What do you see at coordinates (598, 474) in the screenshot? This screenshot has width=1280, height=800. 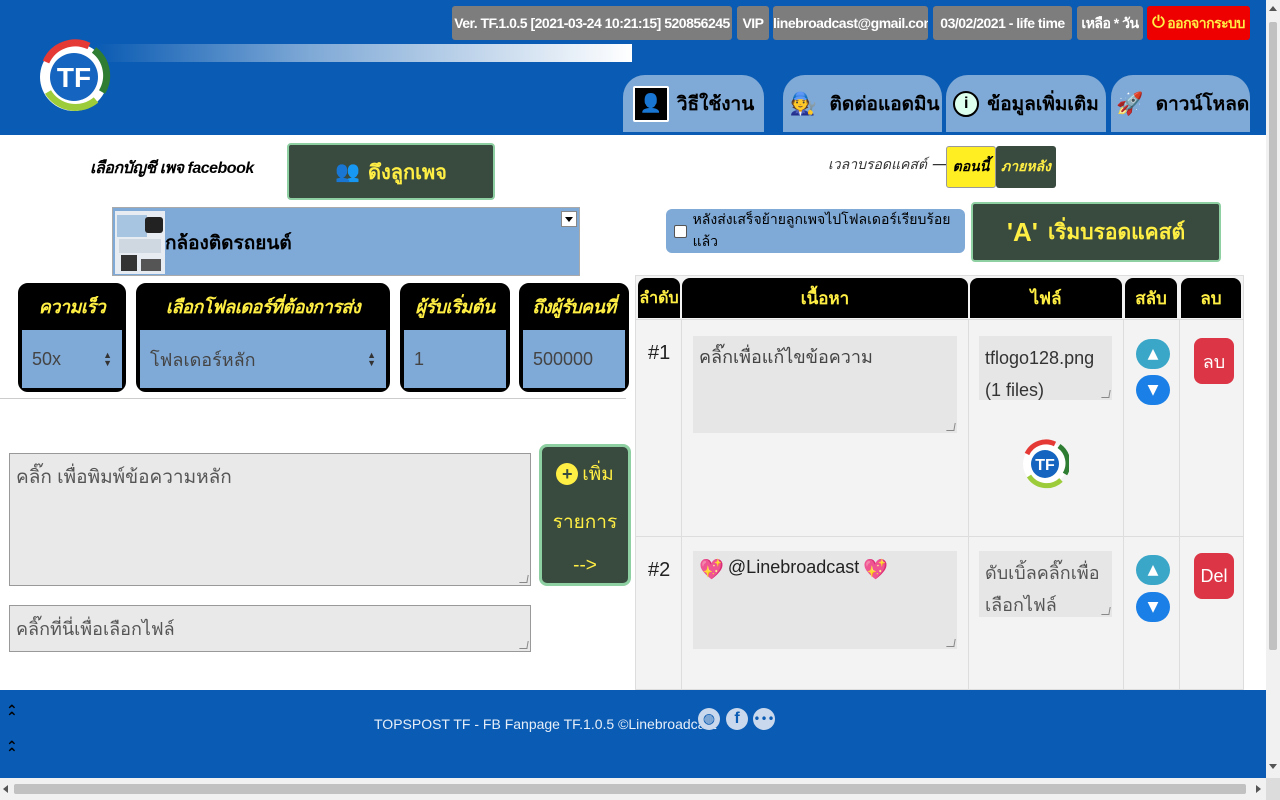 I see `add-item-line1: เพิ่ม` at bounding box center [598, 474].